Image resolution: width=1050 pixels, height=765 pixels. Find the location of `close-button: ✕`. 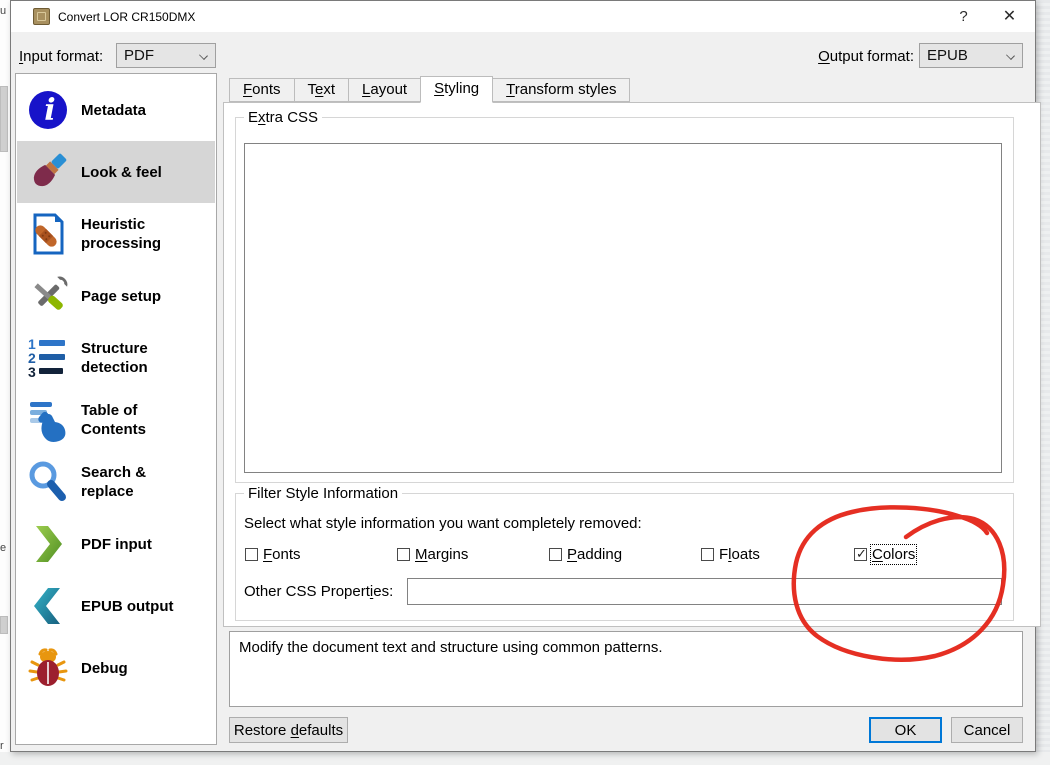

close-button: ✕ is located at coordinates (1009, 16).